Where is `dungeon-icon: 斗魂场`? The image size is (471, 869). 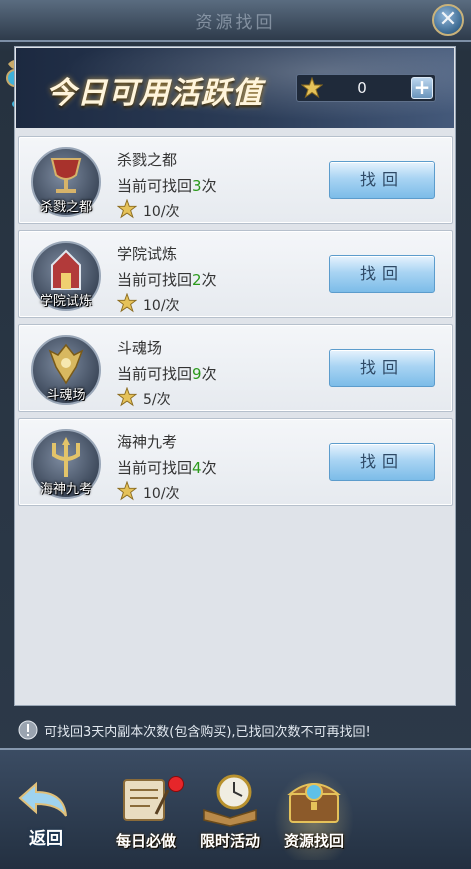 dungeon-icon: 斗魂场 is located at coordinates (66, 370).